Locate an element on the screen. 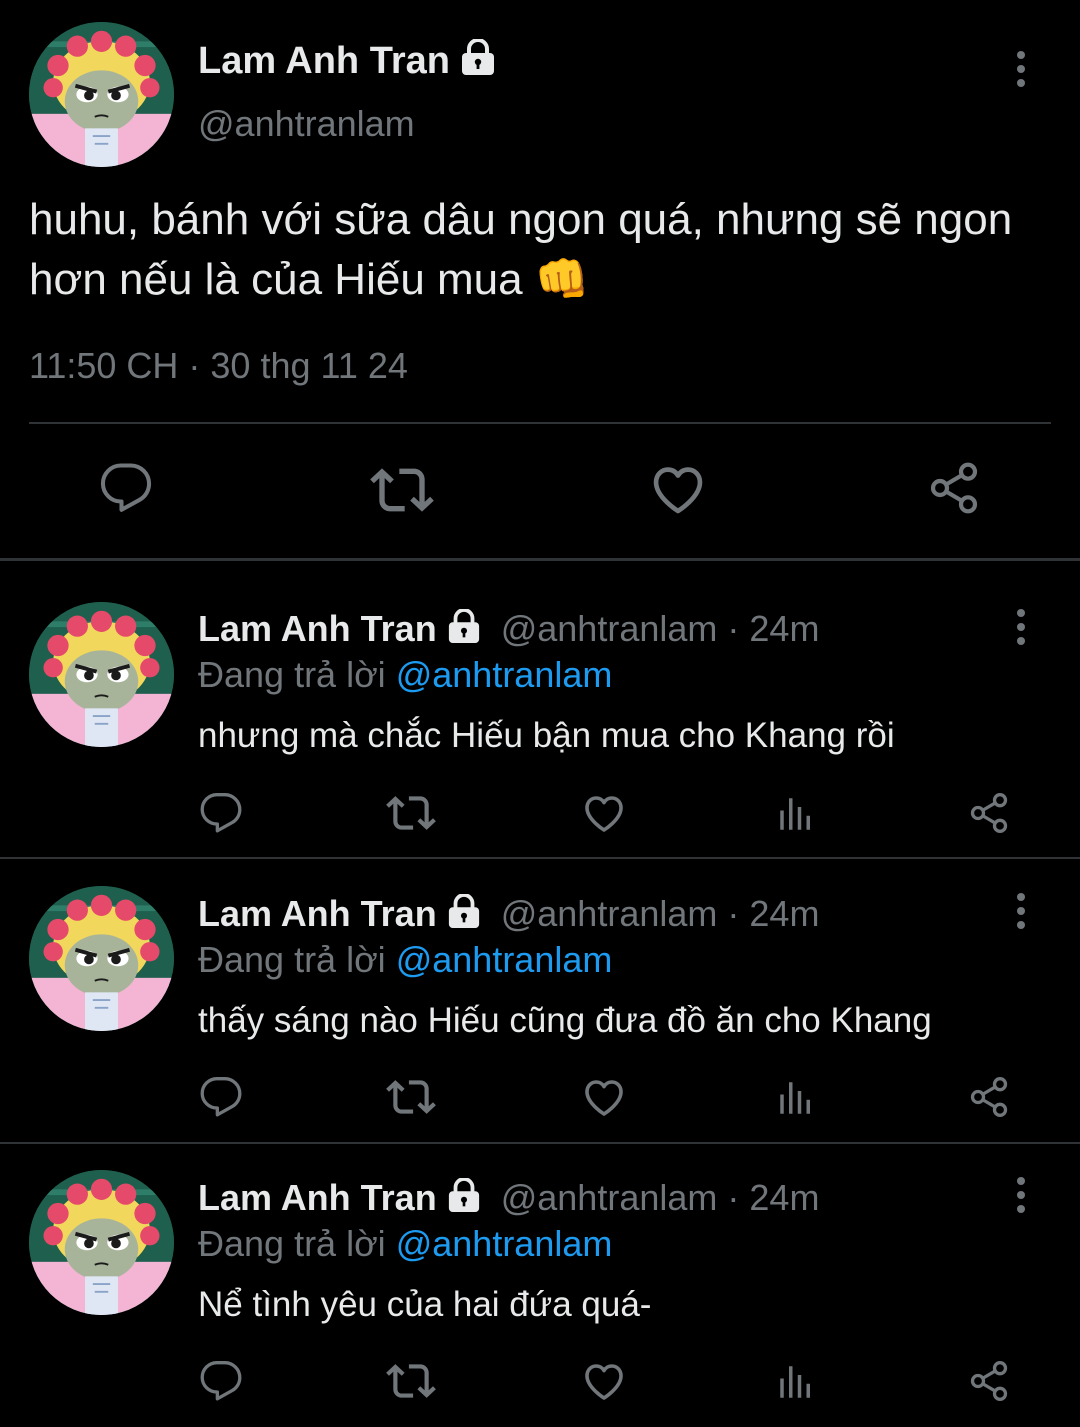 This screenshot has height=1427, width=1080. fist-emoji: 👊 is located at coordinates (562, 279).